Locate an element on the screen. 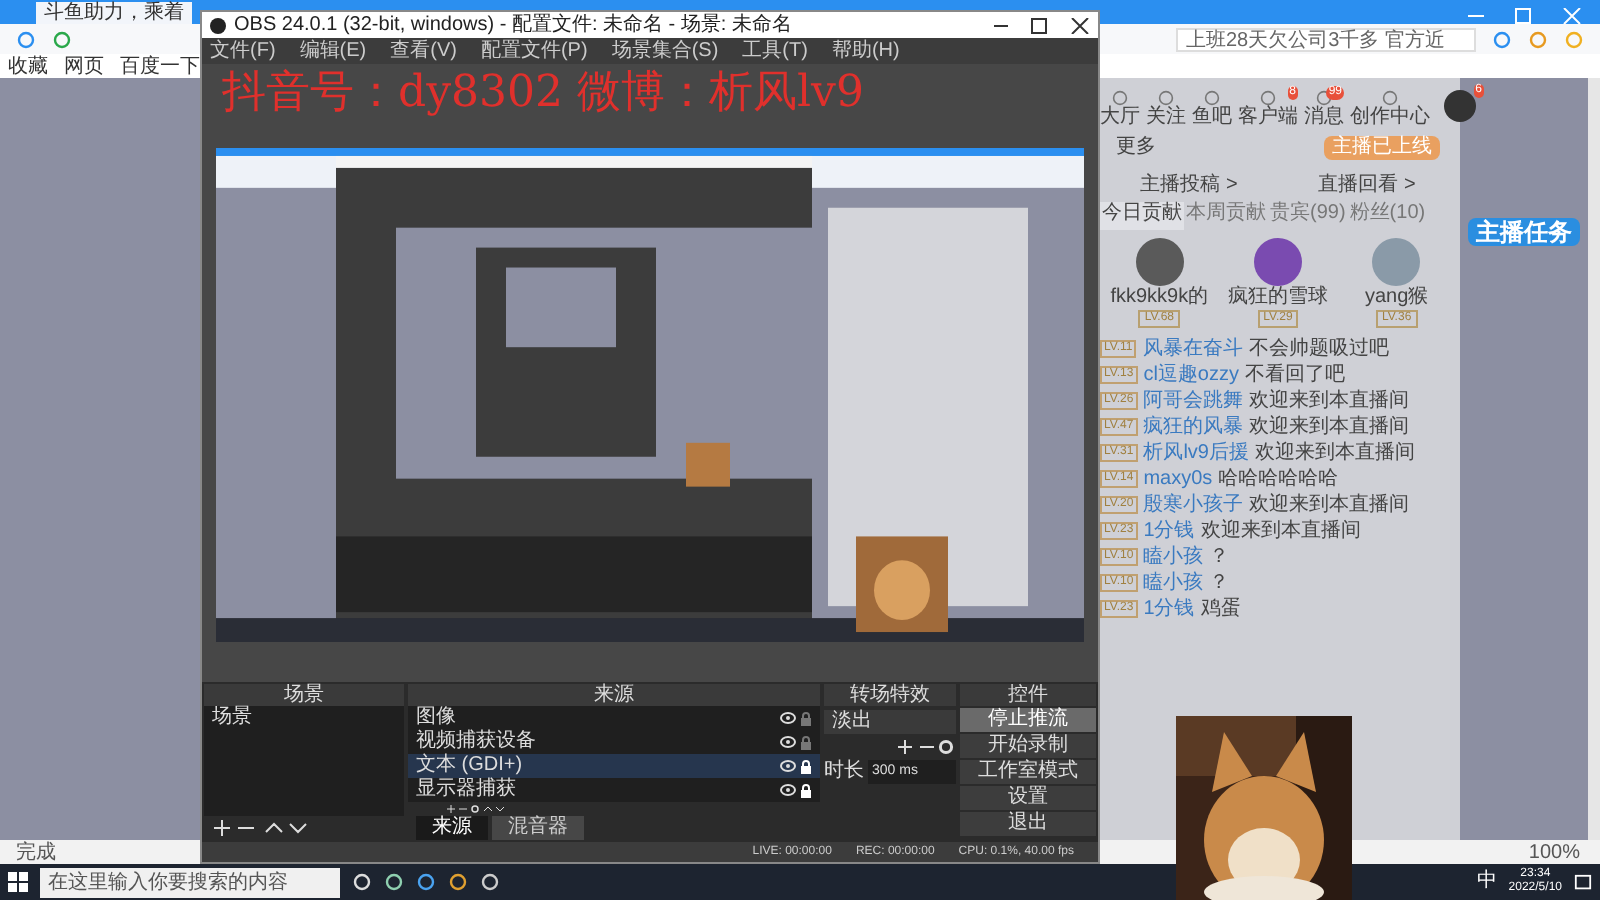 This screenshot has width=1600, height=900. panel-header: 转场特效 is located at coordinates (890, 695).